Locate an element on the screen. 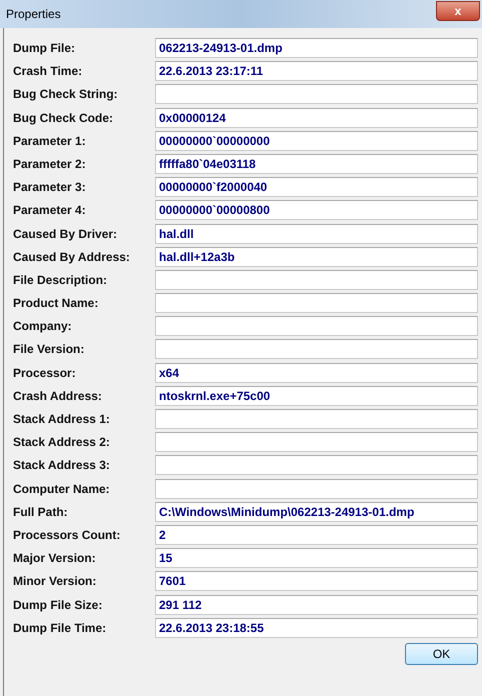  field-label: Crash Time: is located at coordinates (48, 71).